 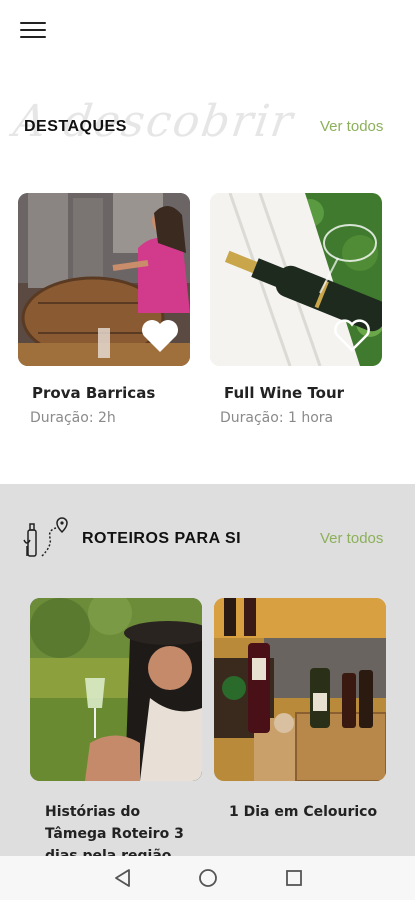 I want to click on heart-filled-icon, so click(x=160, y=336).